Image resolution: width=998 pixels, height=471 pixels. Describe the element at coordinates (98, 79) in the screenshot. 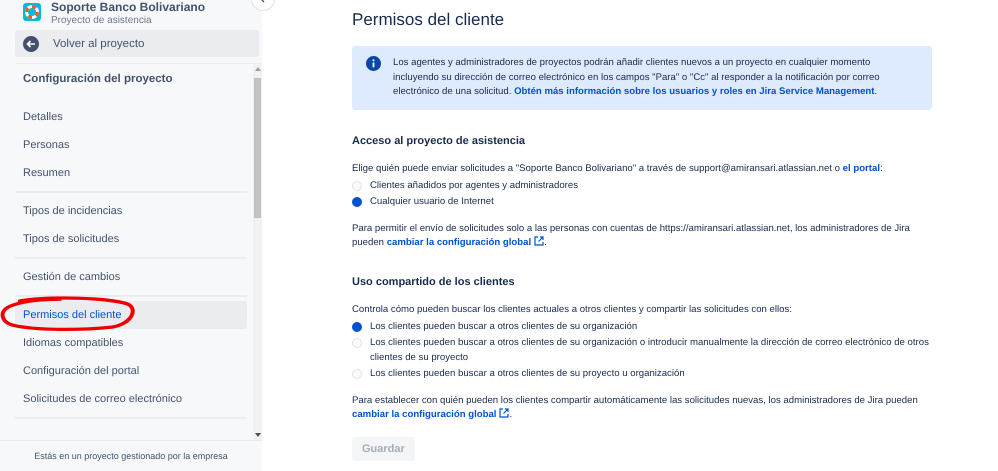

I see `section-title: Configuración del proyecto` at that location.